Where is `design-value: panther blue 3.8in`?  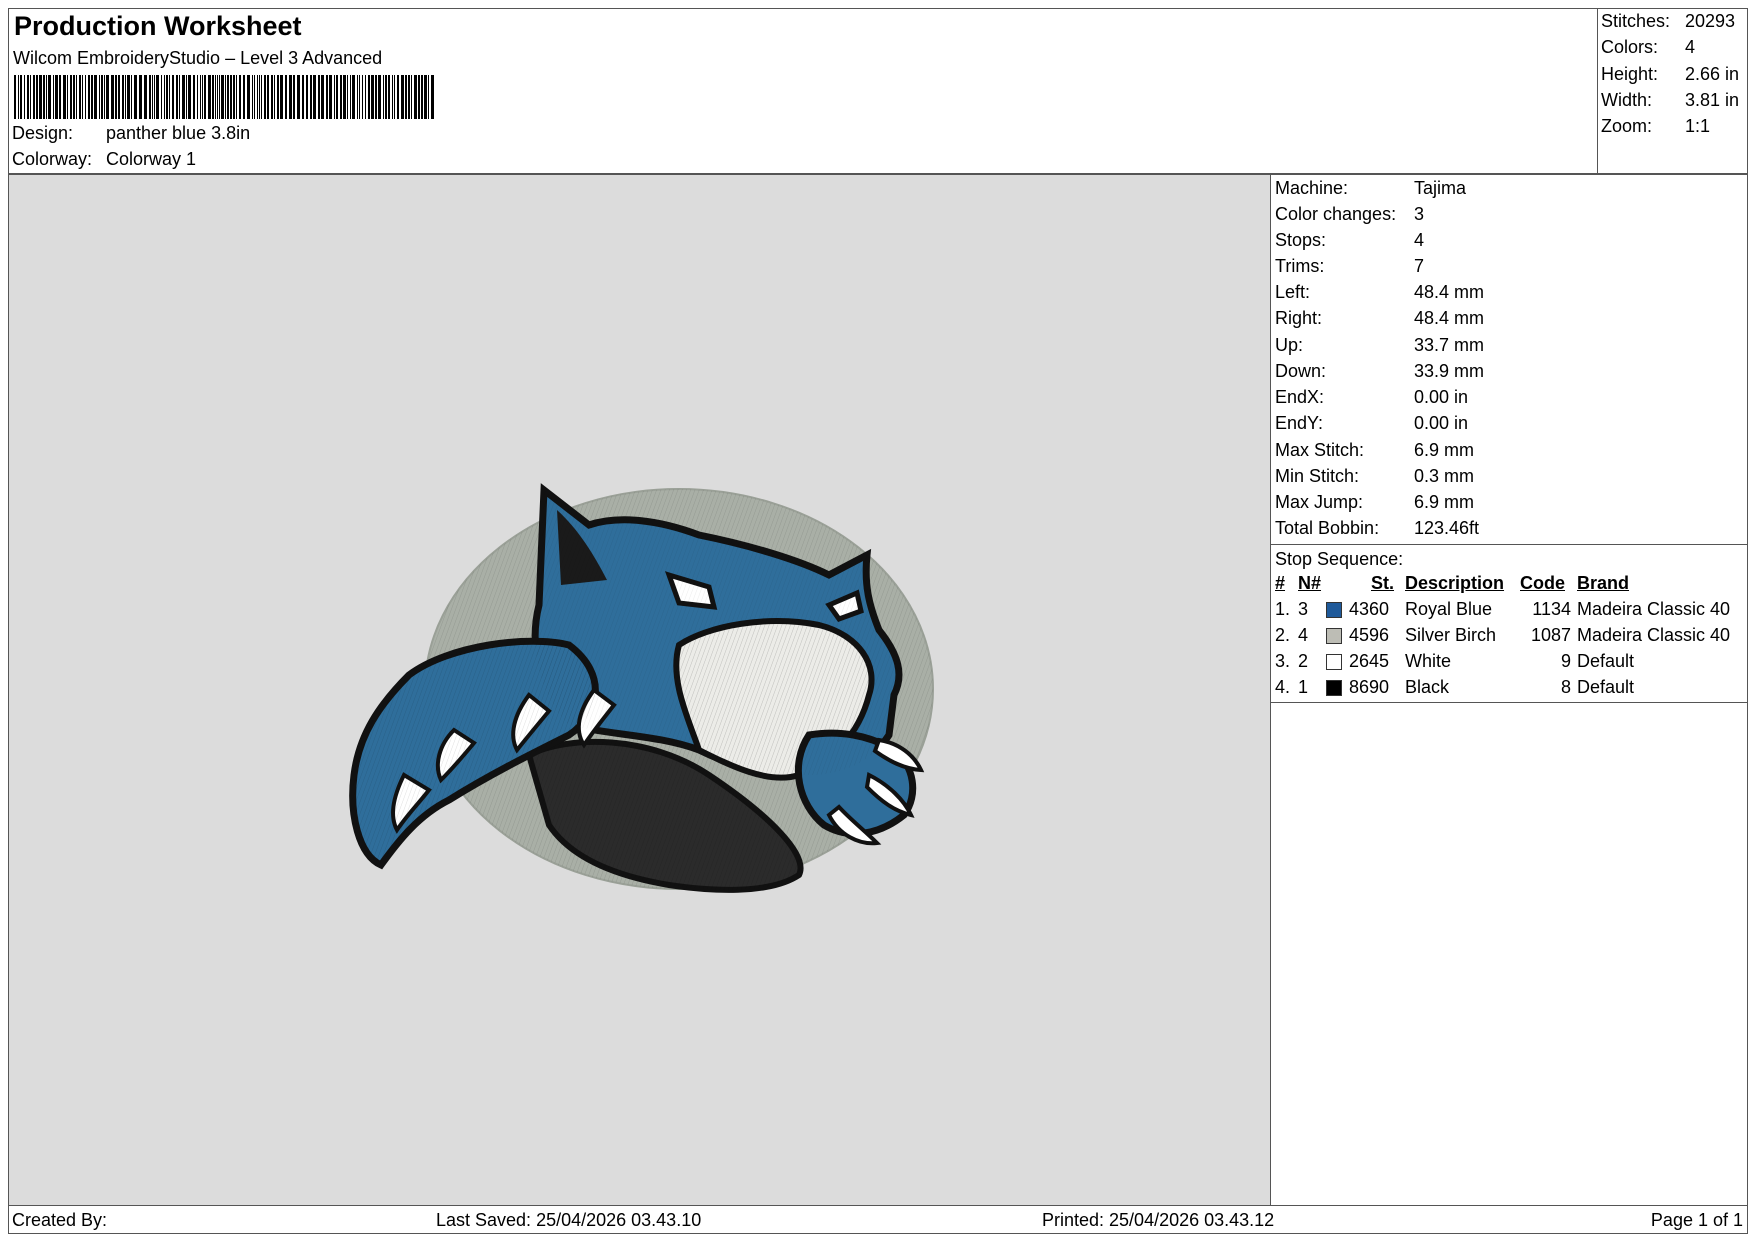 design-value: panther blue 3.8in is located at coordinates (178, 133).